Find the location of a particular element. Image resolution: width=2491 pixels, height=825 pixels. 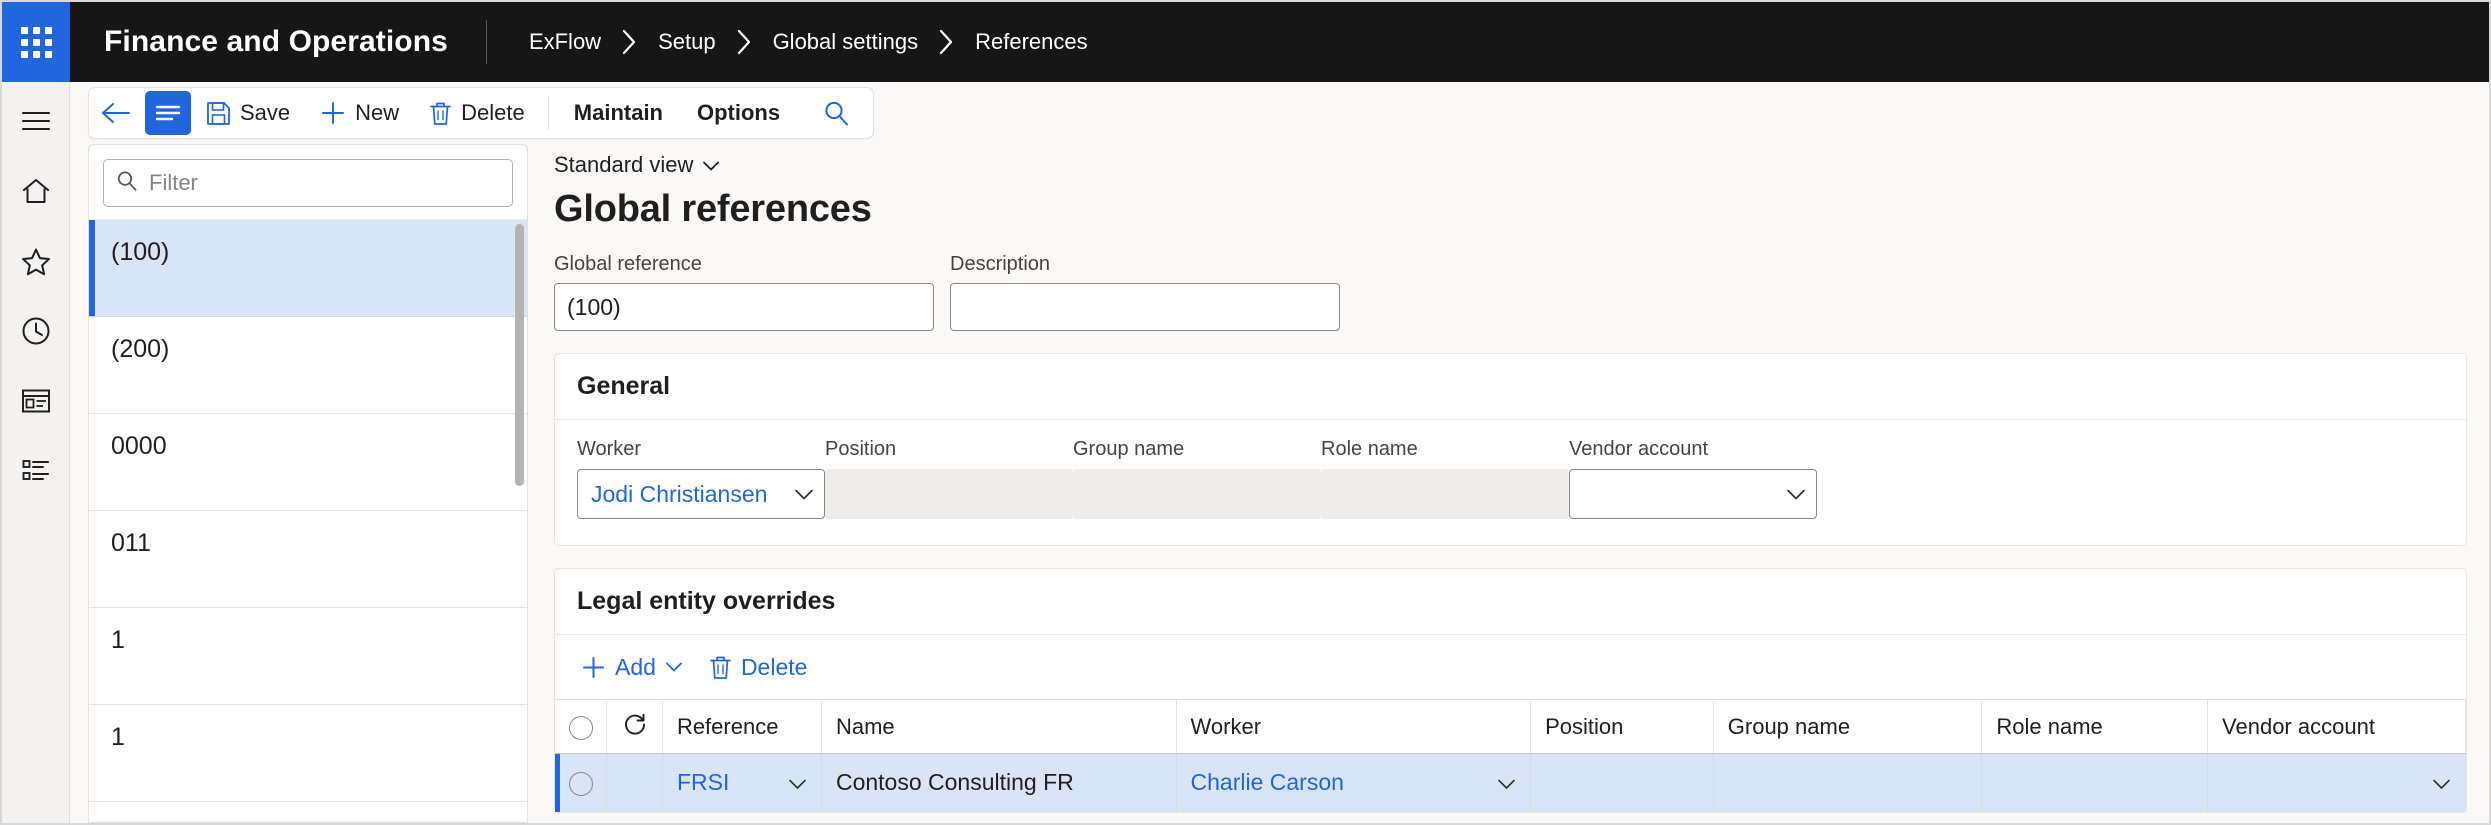

view-selector: Standard view is located at coordinates (637, 165).